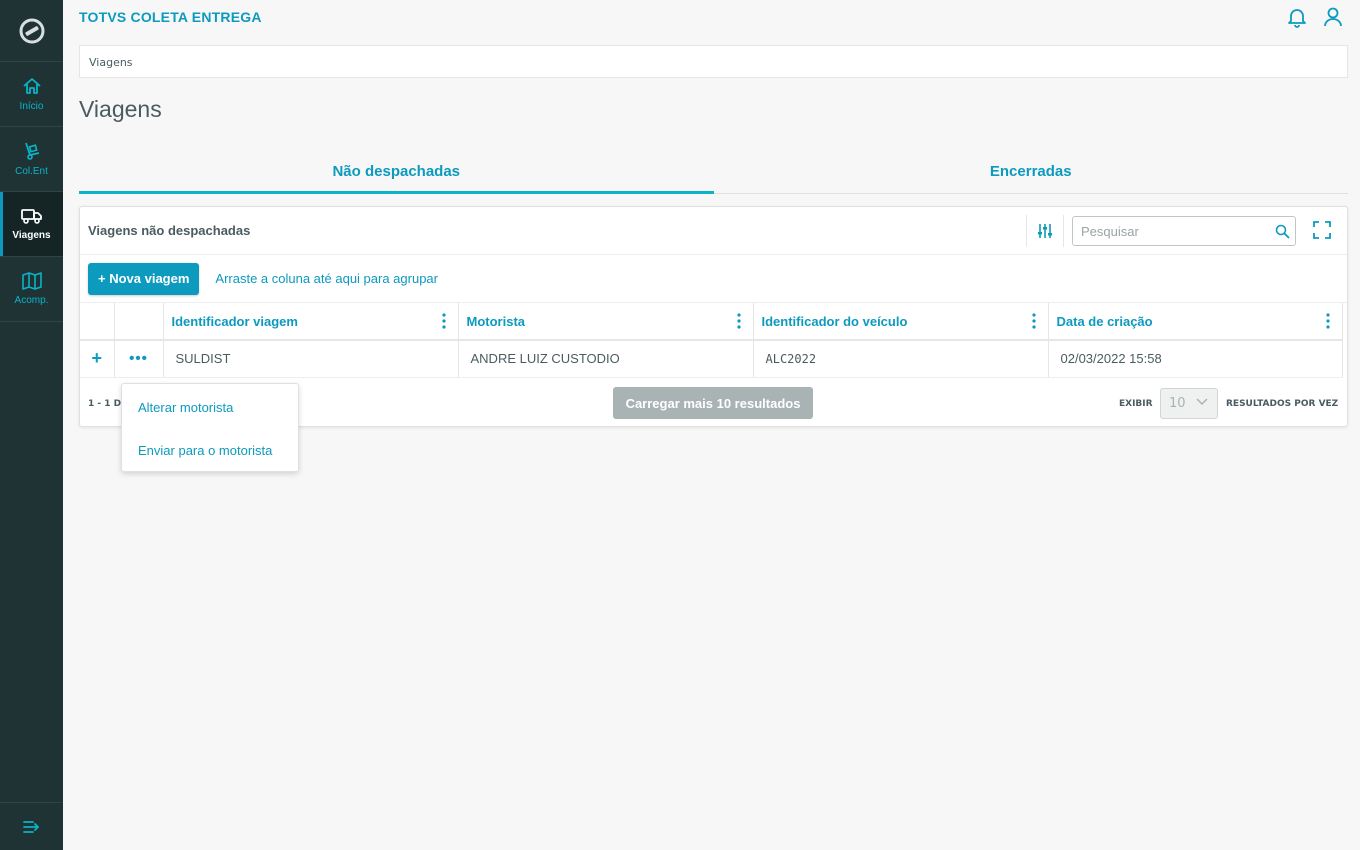 The width and height of the screenshot is (1360, 850). What do you see at coordinates (210, 450) in the screenshot?
I see `menu-item-enviar-motorista: Enviar para o motorista` at bounding box center [210, 450].